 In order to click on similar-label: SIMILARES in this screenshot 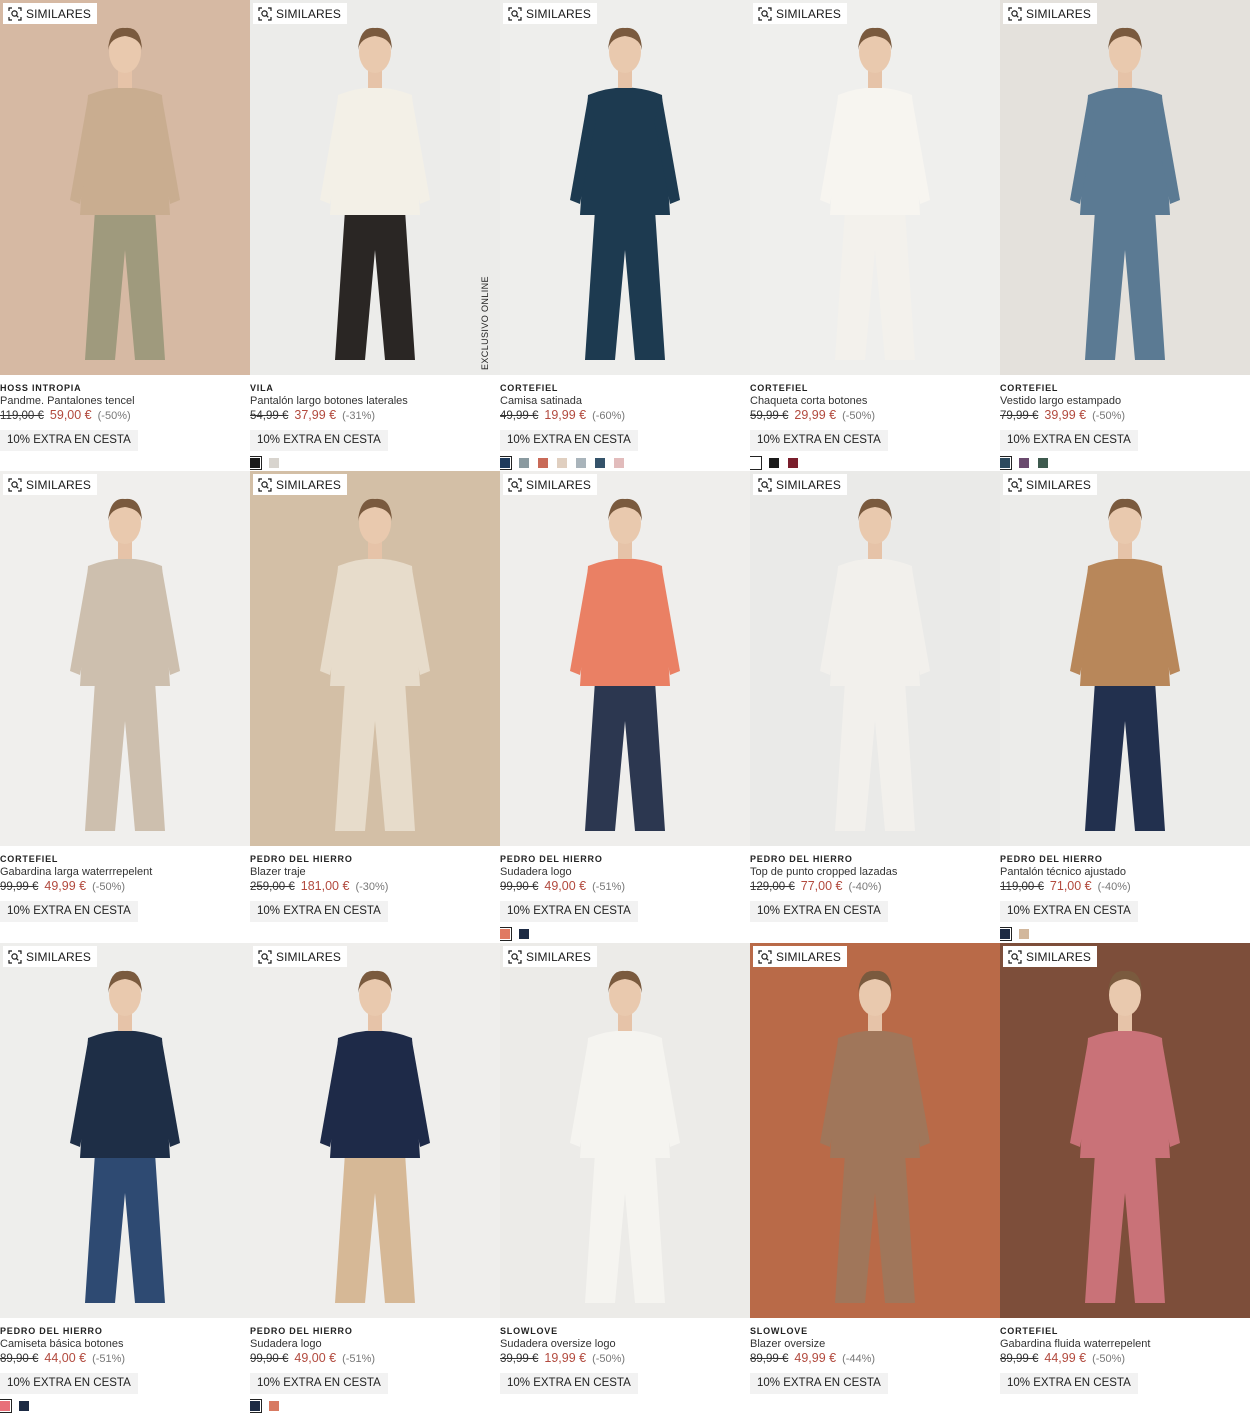, I will do `click(1058, 956)`.